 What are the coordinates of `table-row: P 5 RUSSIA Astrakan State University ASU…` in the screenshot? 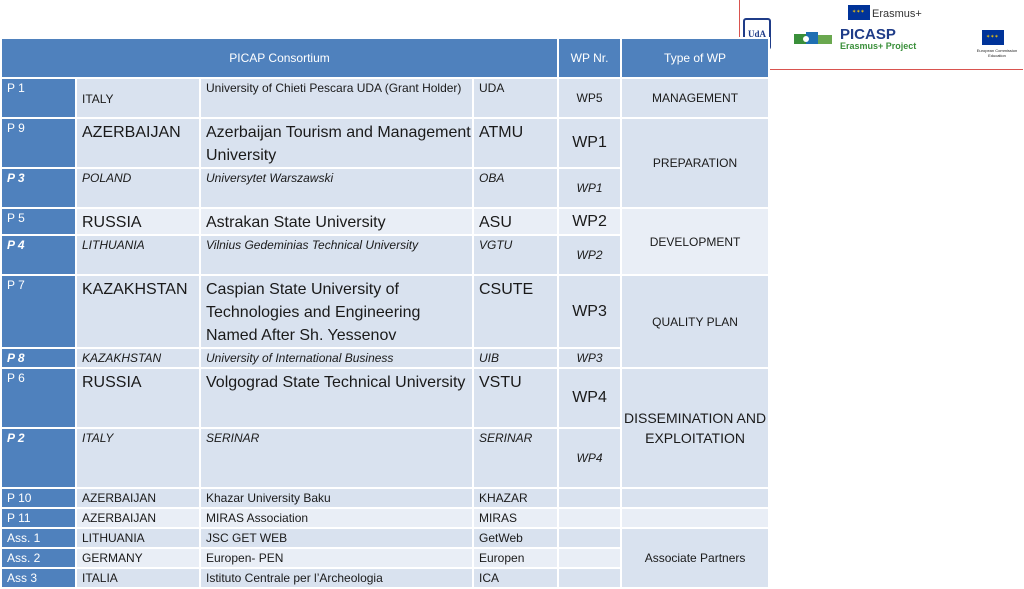 It's located at (385, 241).